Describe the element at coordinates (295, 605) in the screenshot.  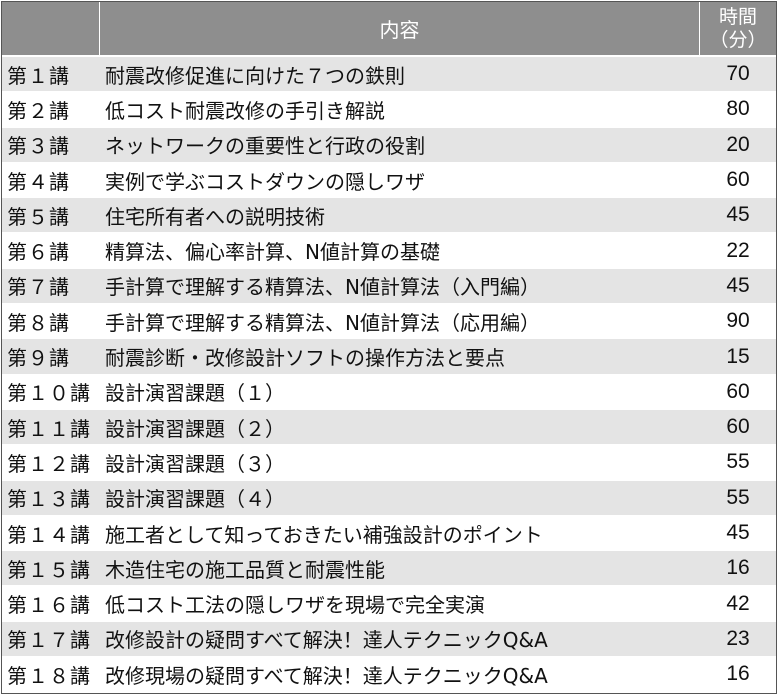
I see `lecture-title: 低コスト工法の隠しワザを現場で完全実演` at that location.